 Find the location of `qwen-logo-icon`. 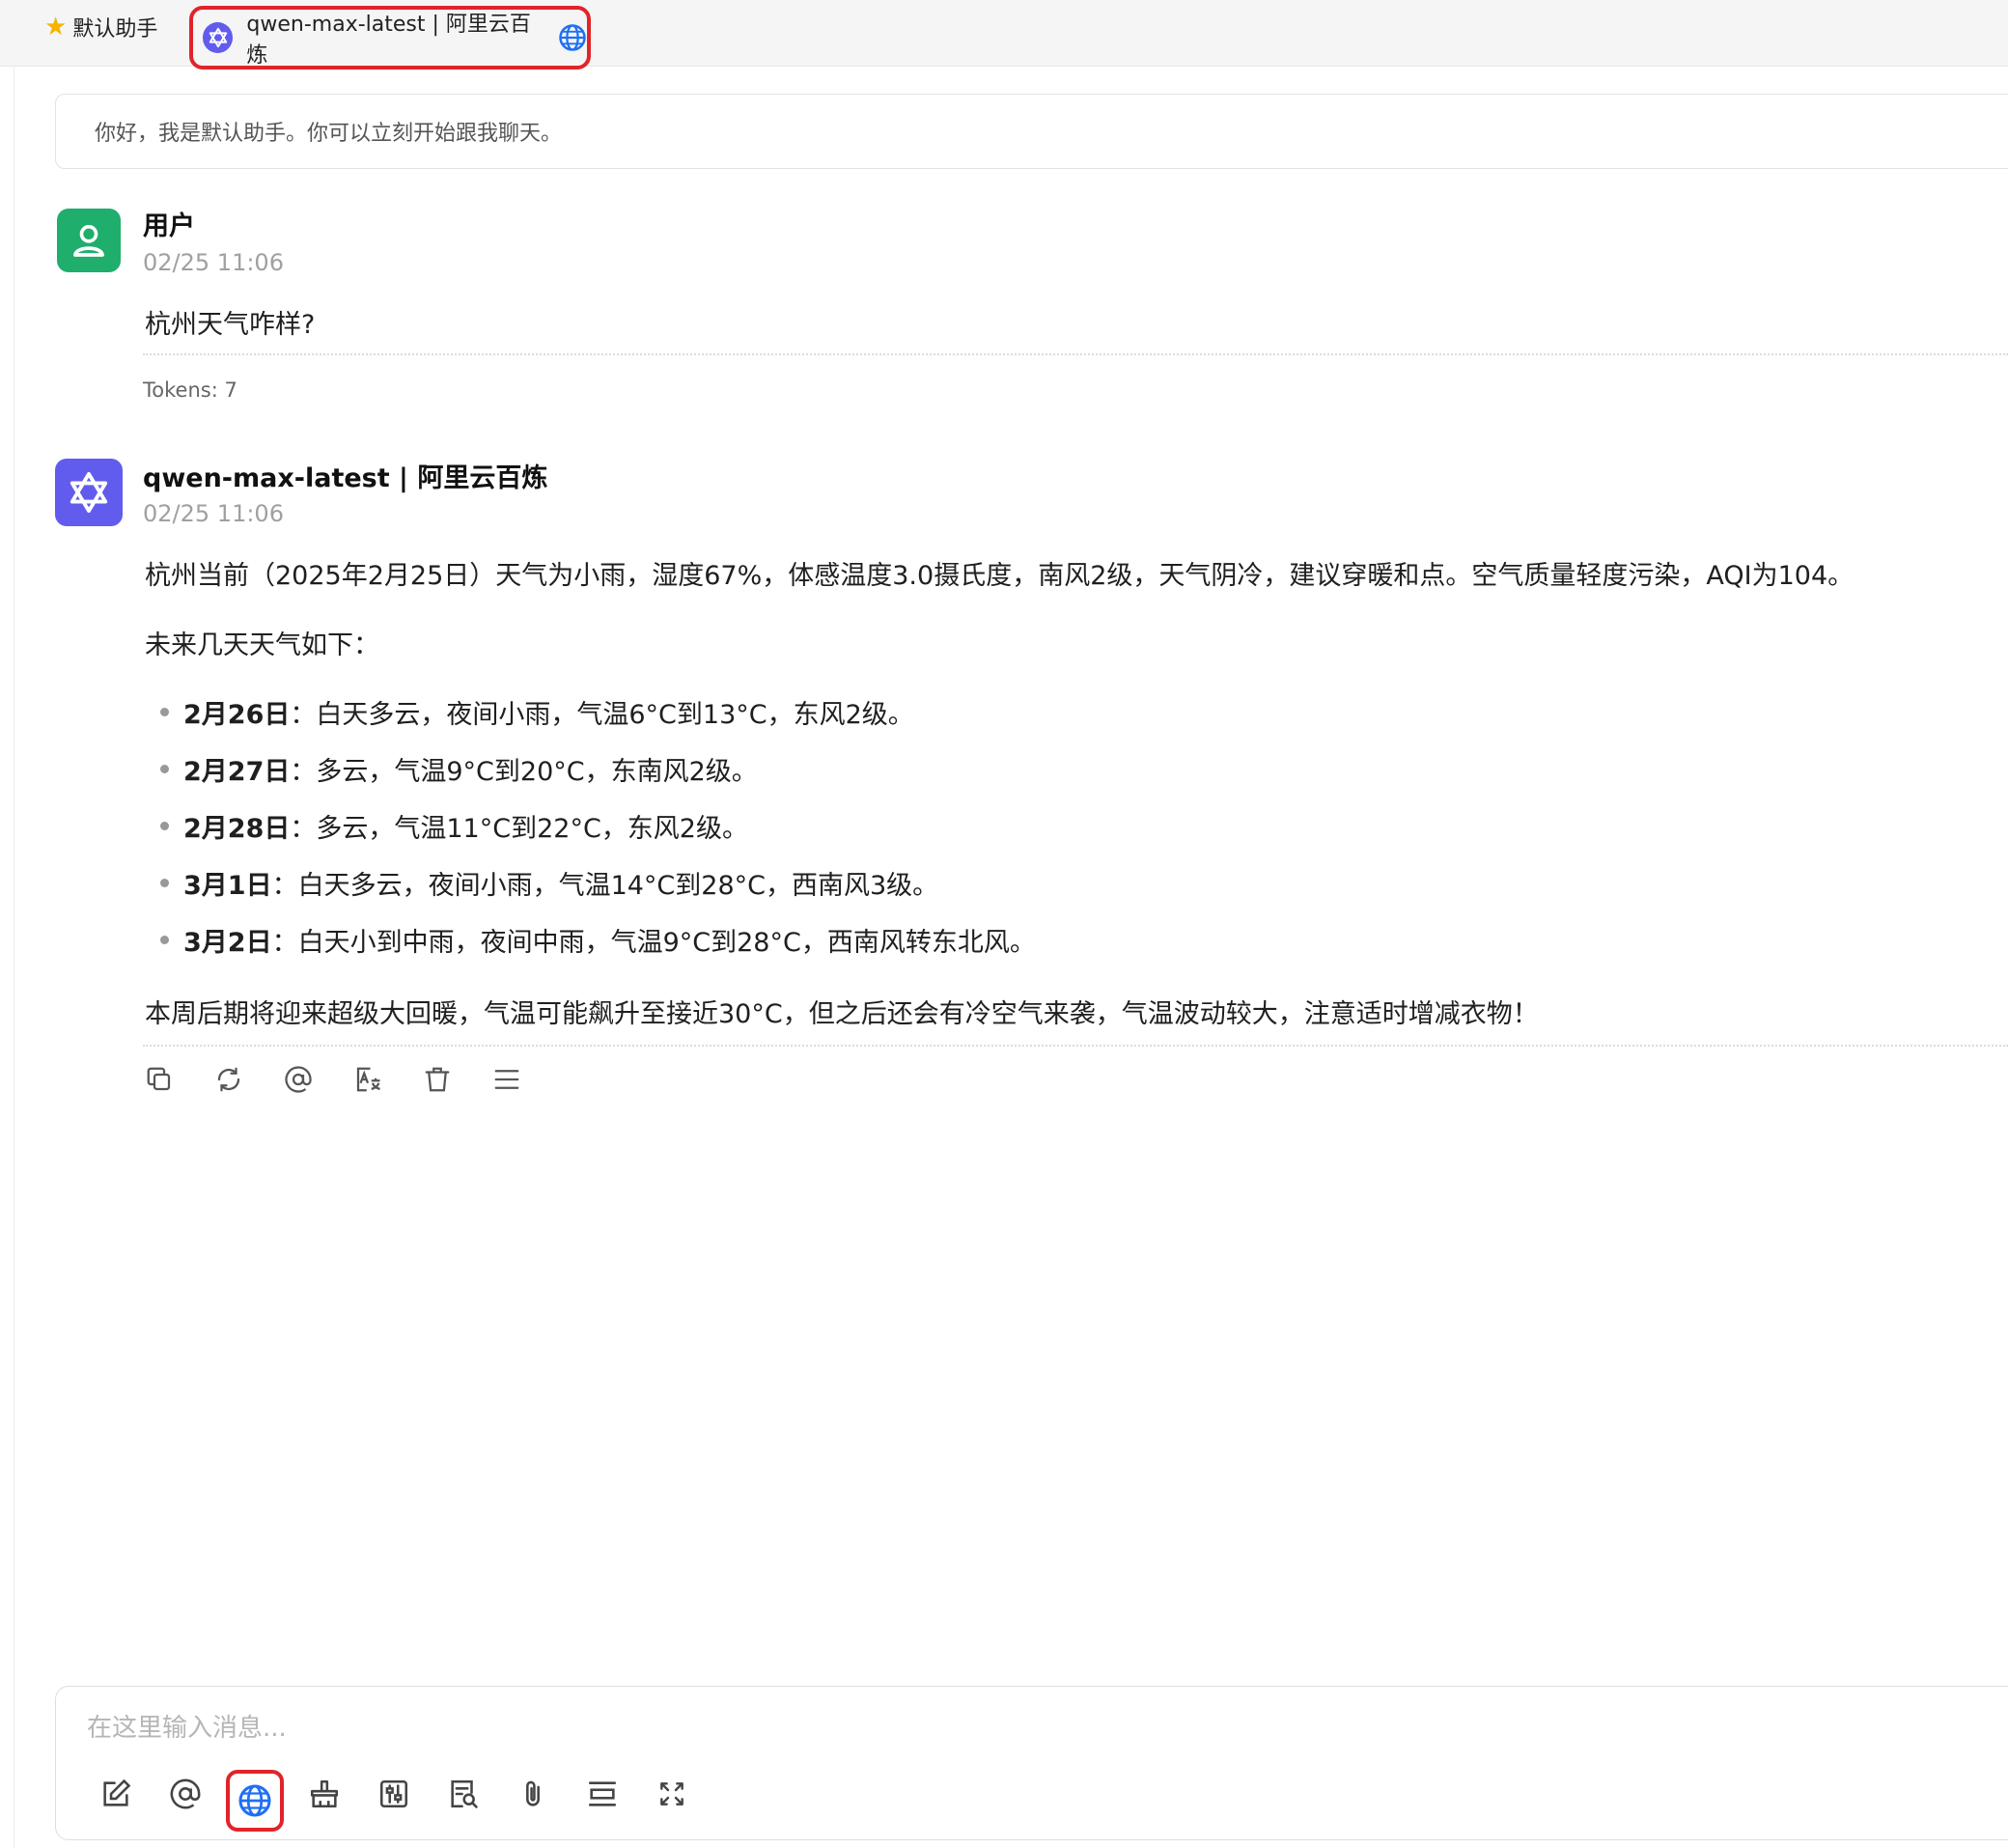

qwen-logo-icon is located at coordinates (218, 37).